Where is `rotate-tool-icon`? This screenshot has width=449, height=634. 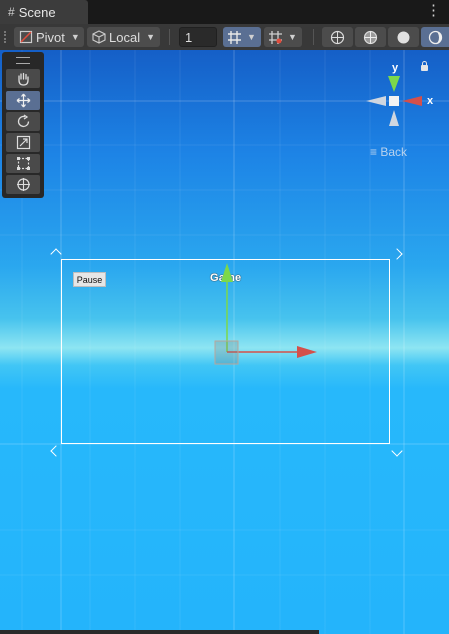
rotate-tool-icon is located at coordinates (23, 121).